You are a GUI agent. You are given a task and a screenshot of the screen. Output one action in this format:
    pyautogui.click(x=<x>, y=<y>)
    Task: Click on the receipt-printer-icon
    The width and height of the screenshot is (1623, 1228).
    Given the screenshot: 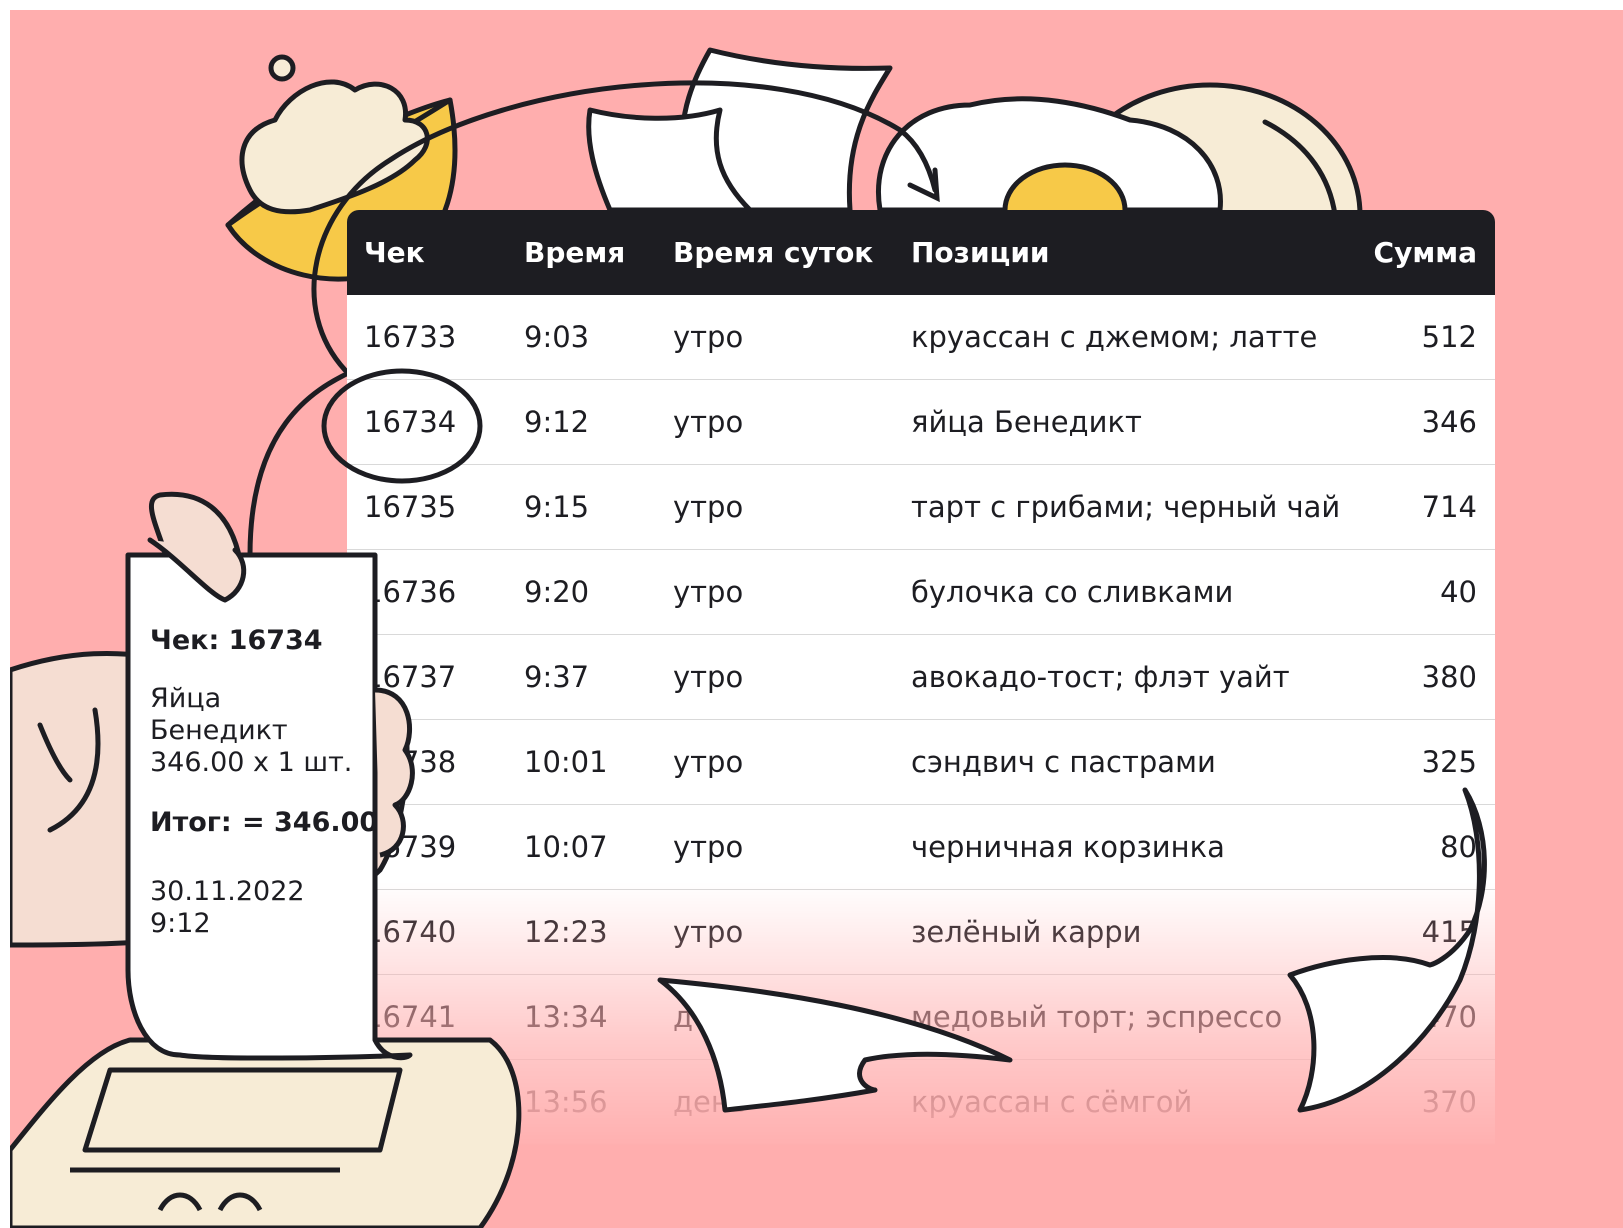 What is the action you would take?
    pyautogui.click(x=266, y=1132)
    